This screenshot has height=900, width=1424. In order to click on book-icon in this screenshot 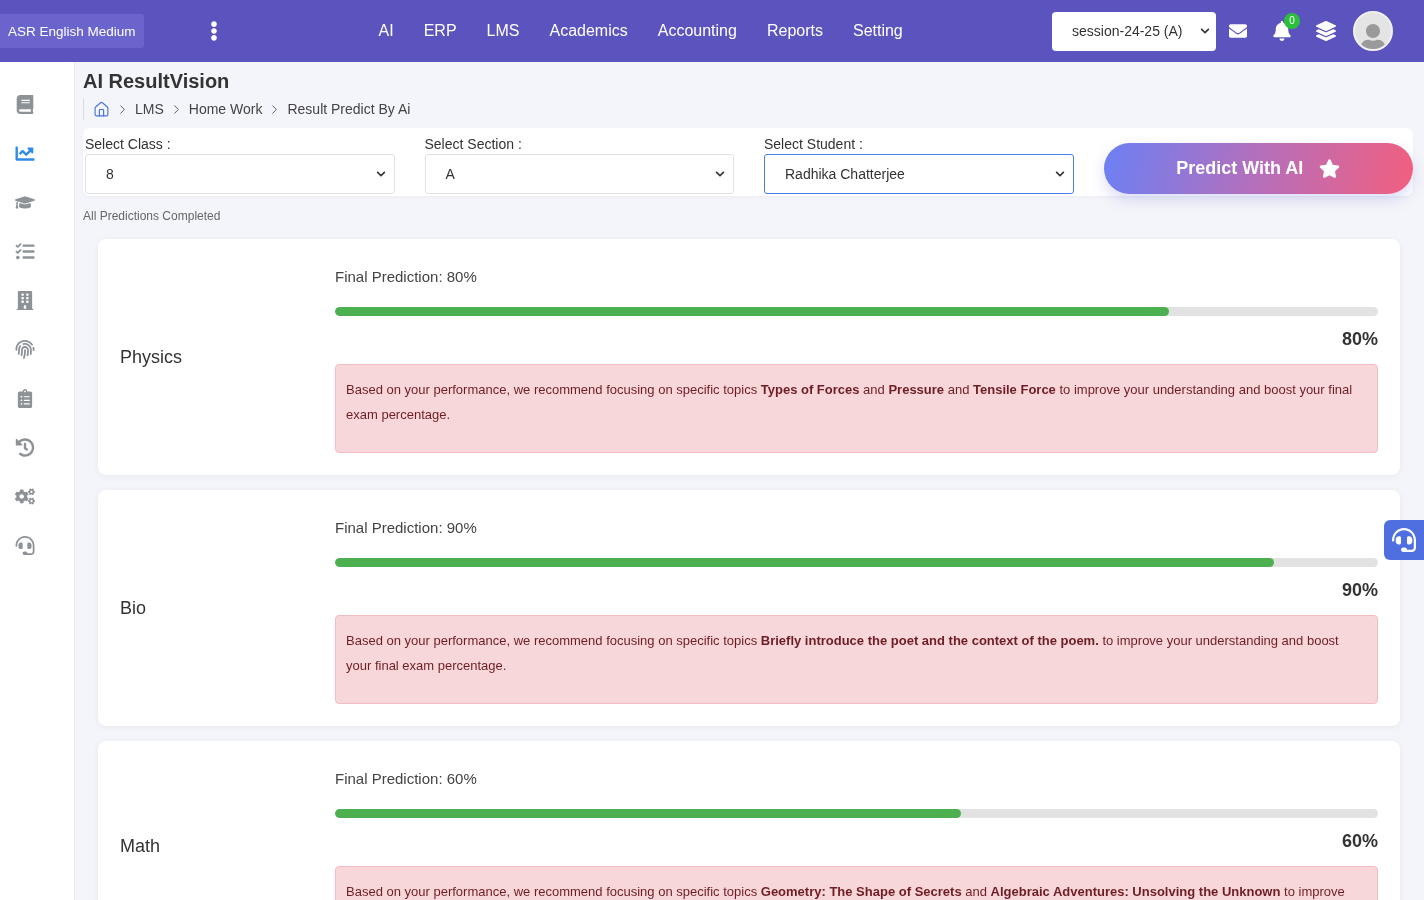, I will do `click(25, 104)`.